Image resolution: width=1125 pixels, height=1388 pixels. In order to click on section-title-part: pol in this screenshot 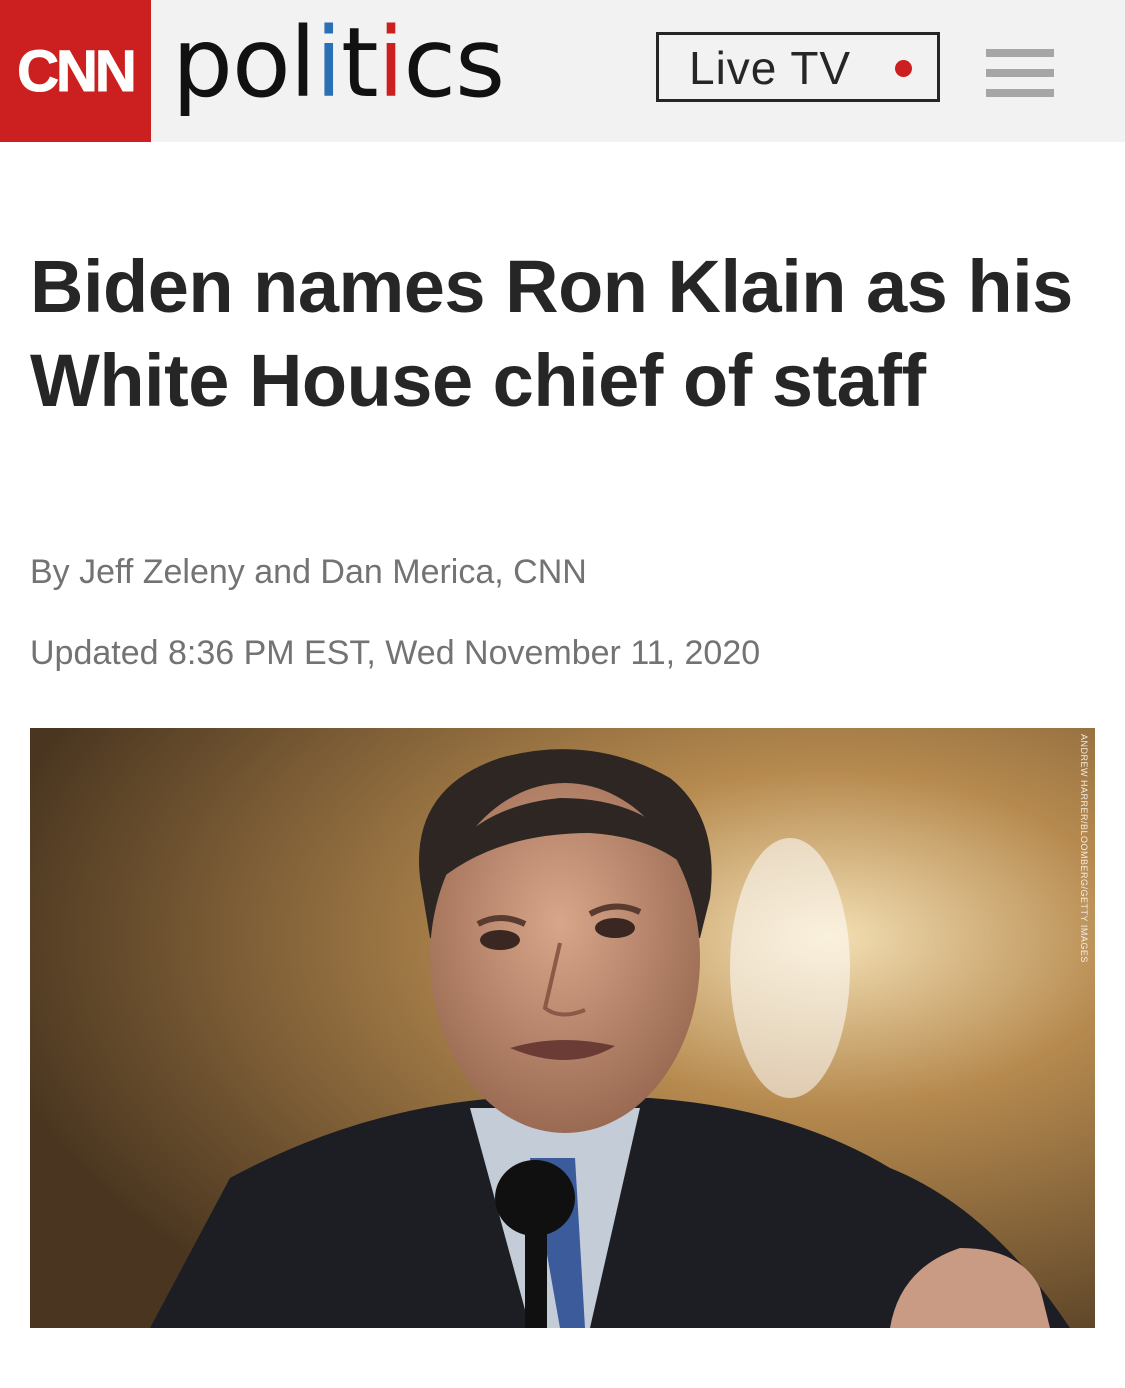, I will do `click(244, 63)`.